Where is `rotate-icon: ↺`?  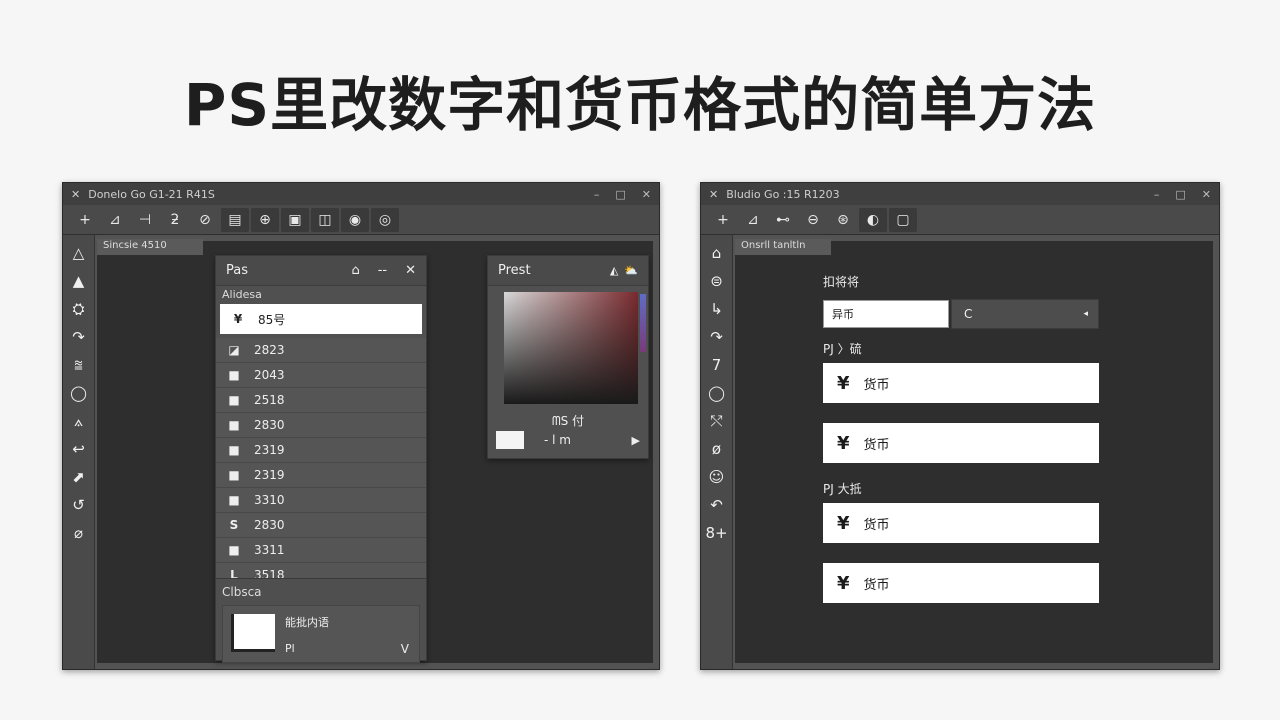 rotate-icon: ↺ is located at coordinates (79, 505).